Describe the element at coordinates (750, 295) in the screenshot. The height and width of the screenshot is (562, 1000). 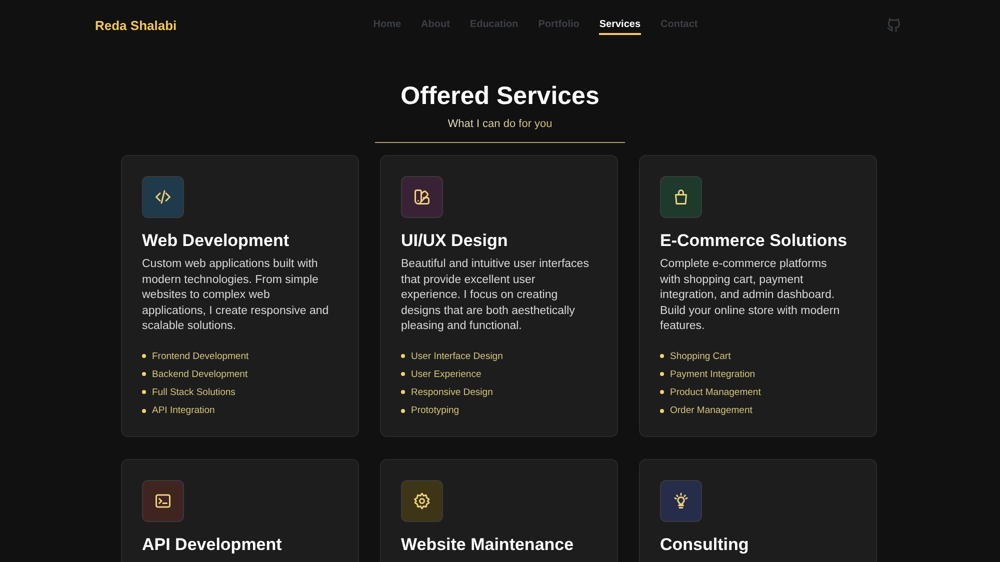
I see `card-description: Complete e-commerce platforms with shopping cart, payment integration, and admin dashboard. Build your online store with modern features.` at that location.